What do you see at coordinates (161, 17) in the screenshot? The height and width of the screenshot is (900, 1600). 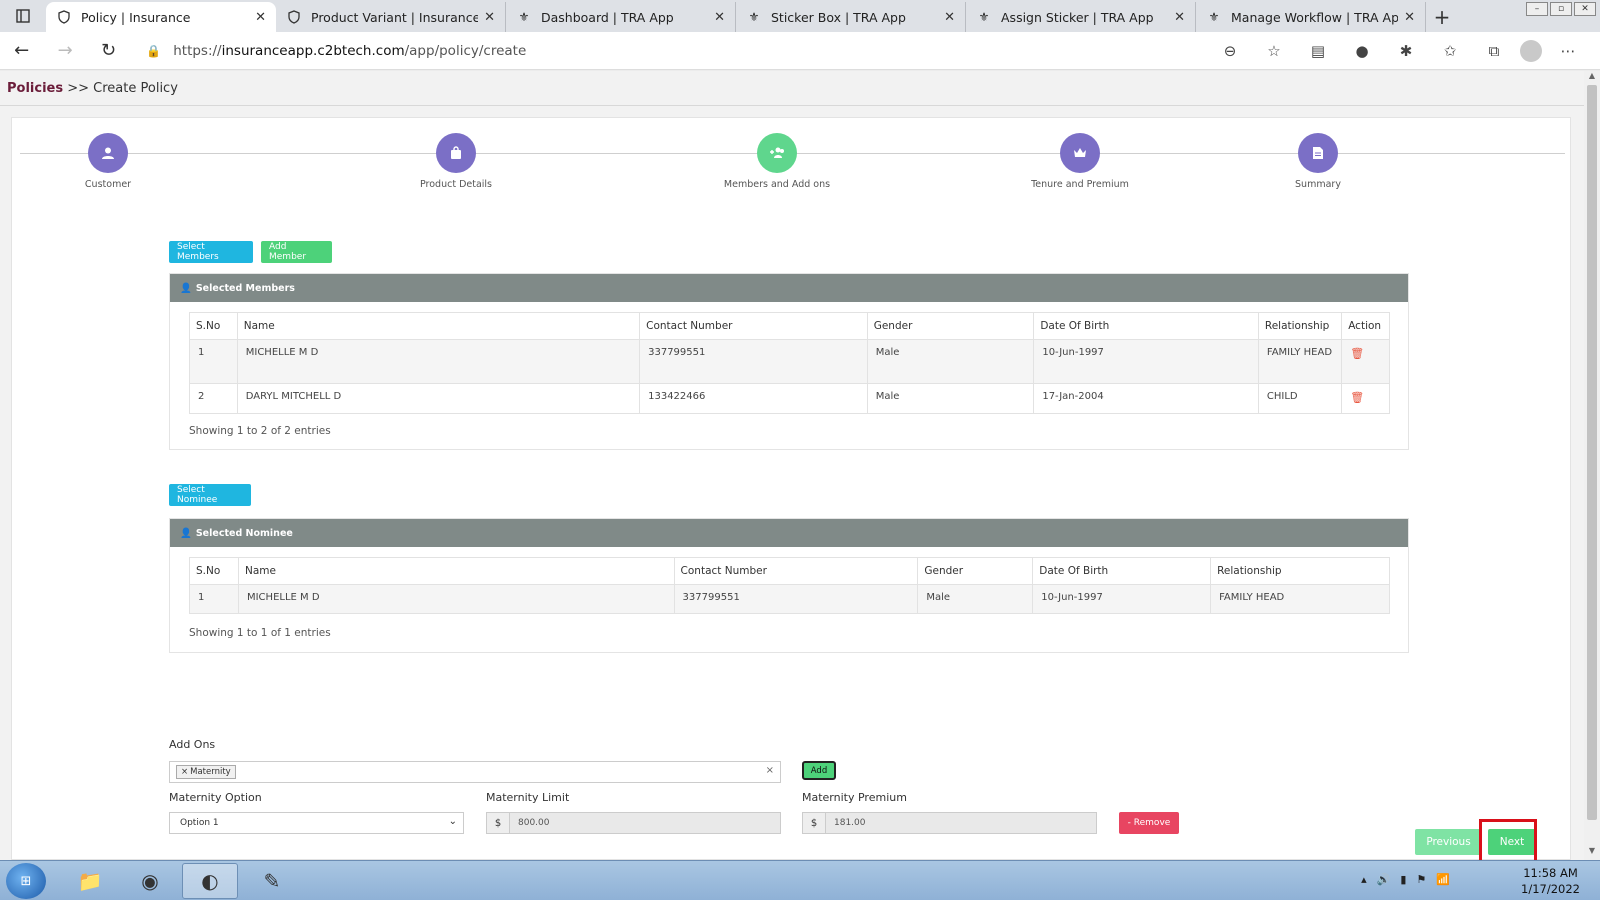 I see `browser-tab-0: Policy | Insurance ✕` at bounding box center [161, 17].